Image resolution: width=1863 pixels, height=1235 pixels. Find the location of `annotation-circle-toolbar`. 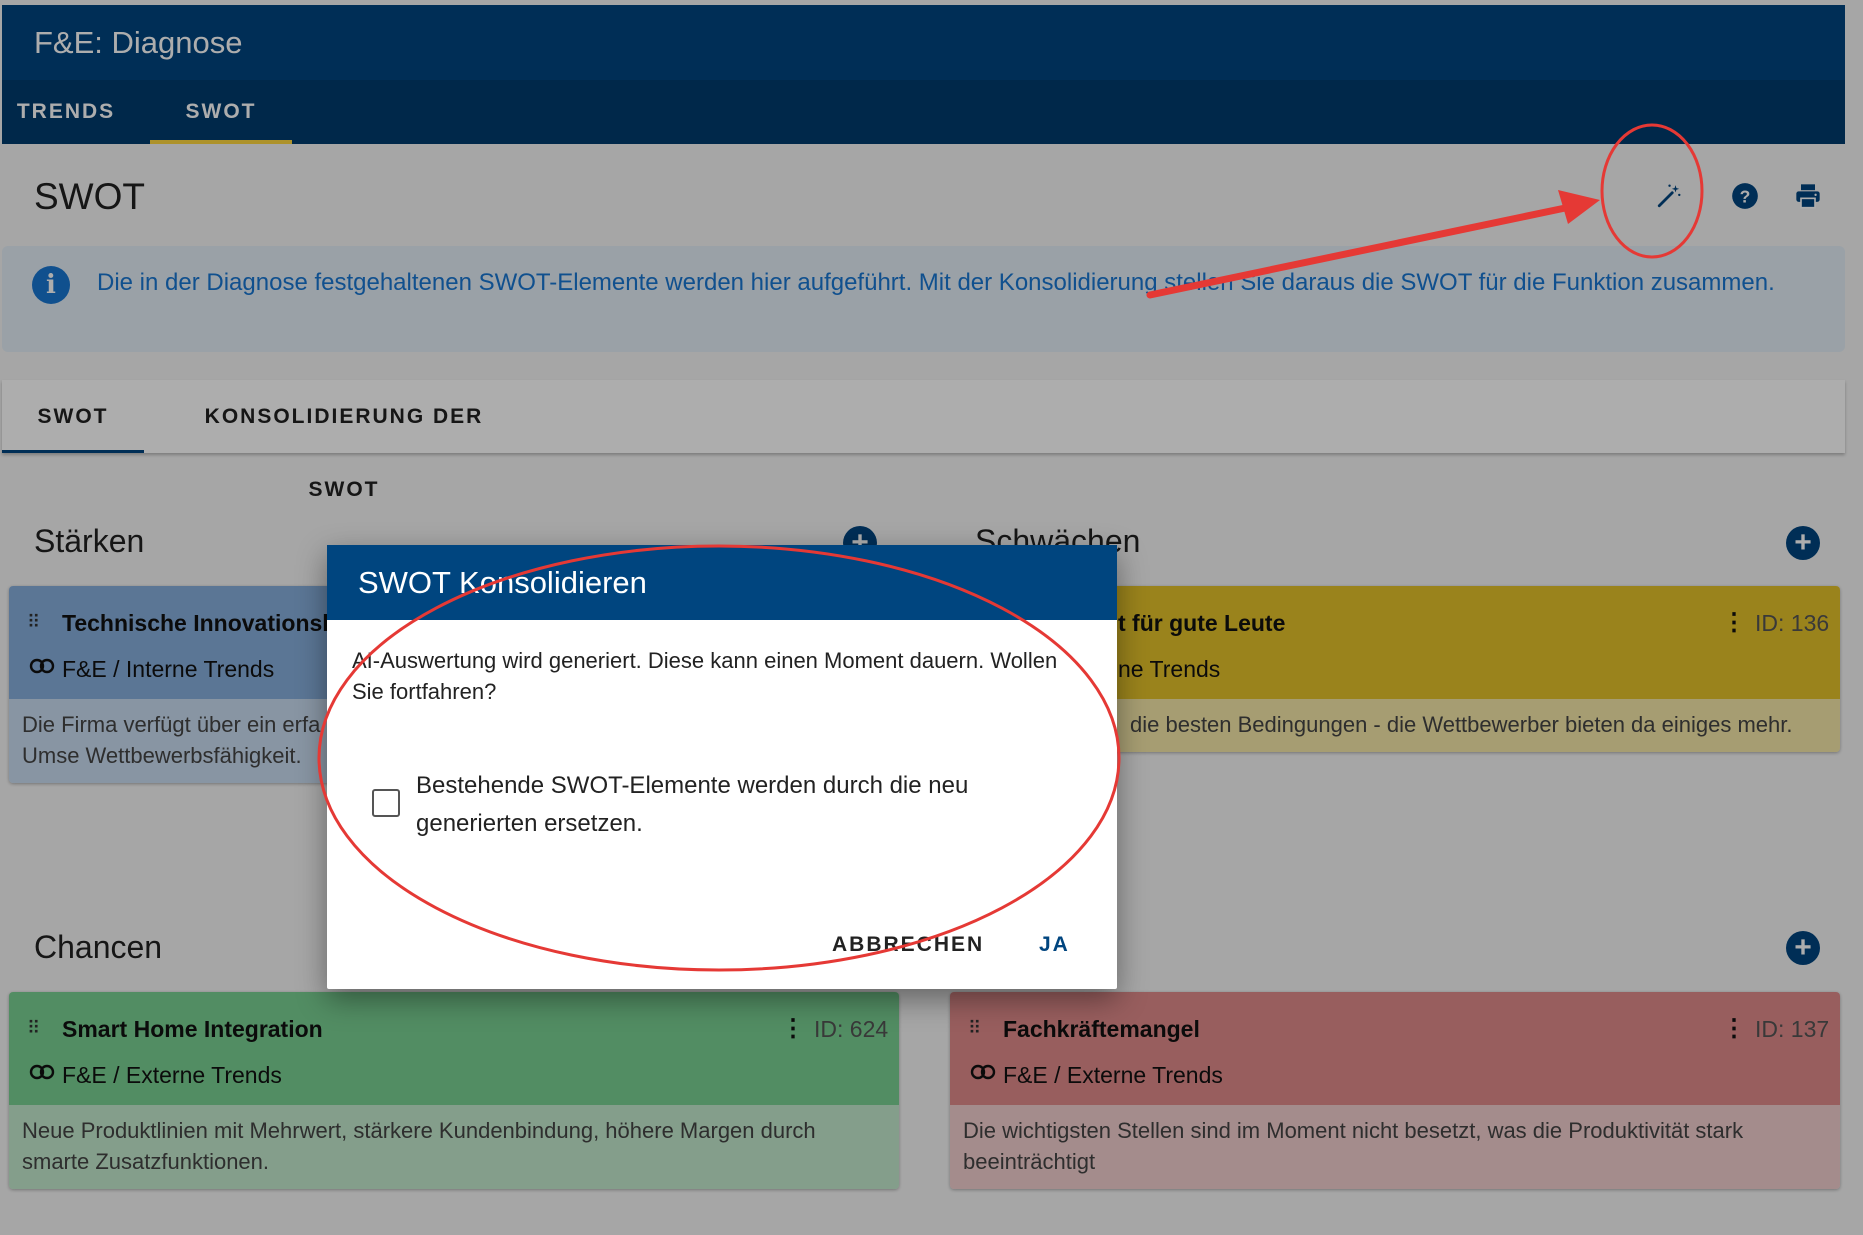

annotation-circle-toolbar is located at coordinates (1652, 191).